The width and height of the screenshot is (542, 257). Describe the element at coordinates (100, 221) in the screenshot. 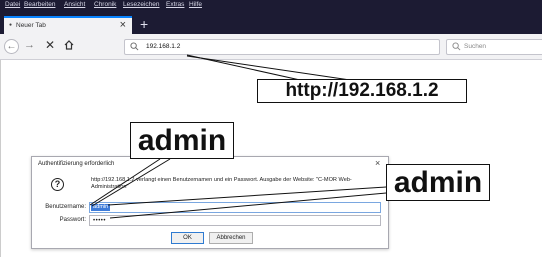

I see `password-mask: •••••` at that location.